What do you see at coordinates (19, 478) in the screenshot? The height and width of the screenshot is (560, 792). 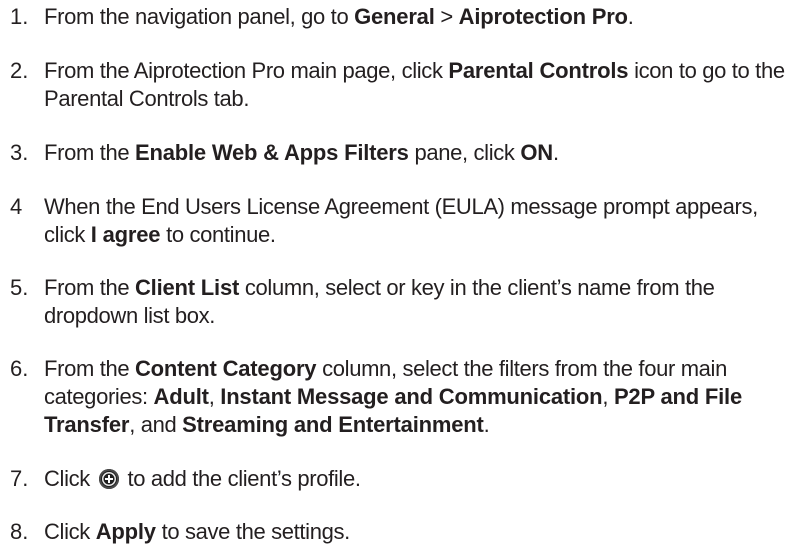 I see `step-number: 7.` at bounding box center [19, 478].